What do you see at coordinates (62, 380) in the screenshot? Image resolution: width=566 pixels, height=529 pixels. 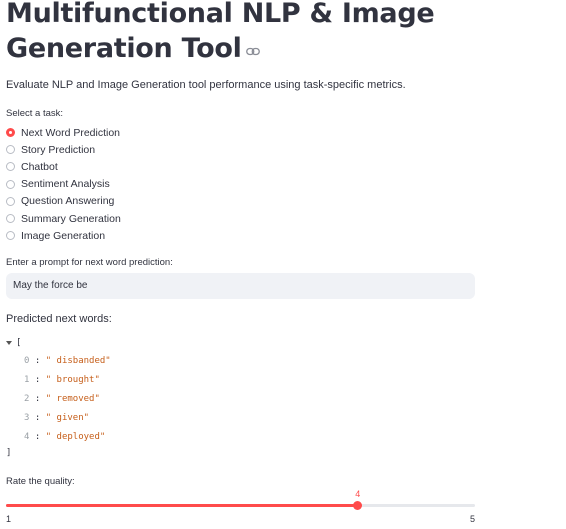 I see `json-item: 1 : " brought"` at bounding box center [62, 380].